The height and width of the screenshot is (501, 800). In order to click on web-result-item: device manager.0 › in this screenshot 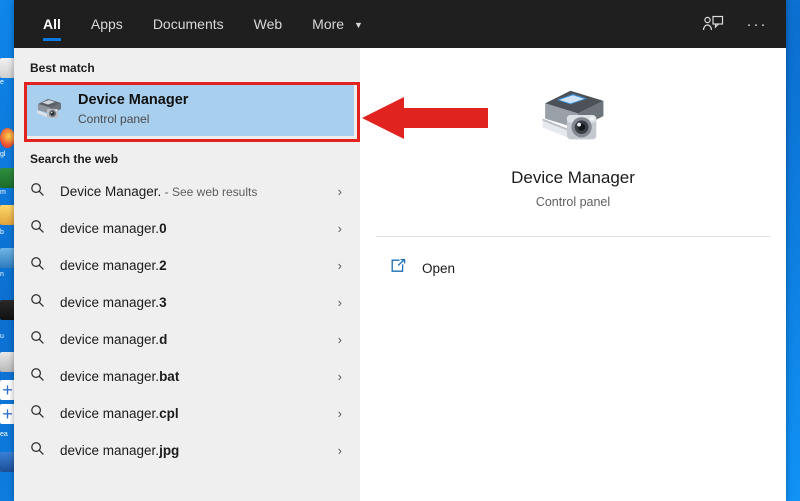, I will do `click(187, 228)`.